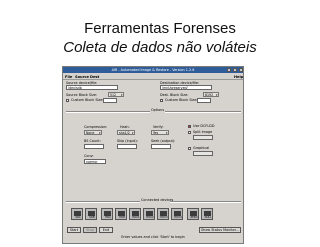 The width and height of the screenshot is (320, 247). What do you see at coordinates (201, 148) in the screenshot?
I see `graphical-label: Graphical` at bounding box center [201, 148].